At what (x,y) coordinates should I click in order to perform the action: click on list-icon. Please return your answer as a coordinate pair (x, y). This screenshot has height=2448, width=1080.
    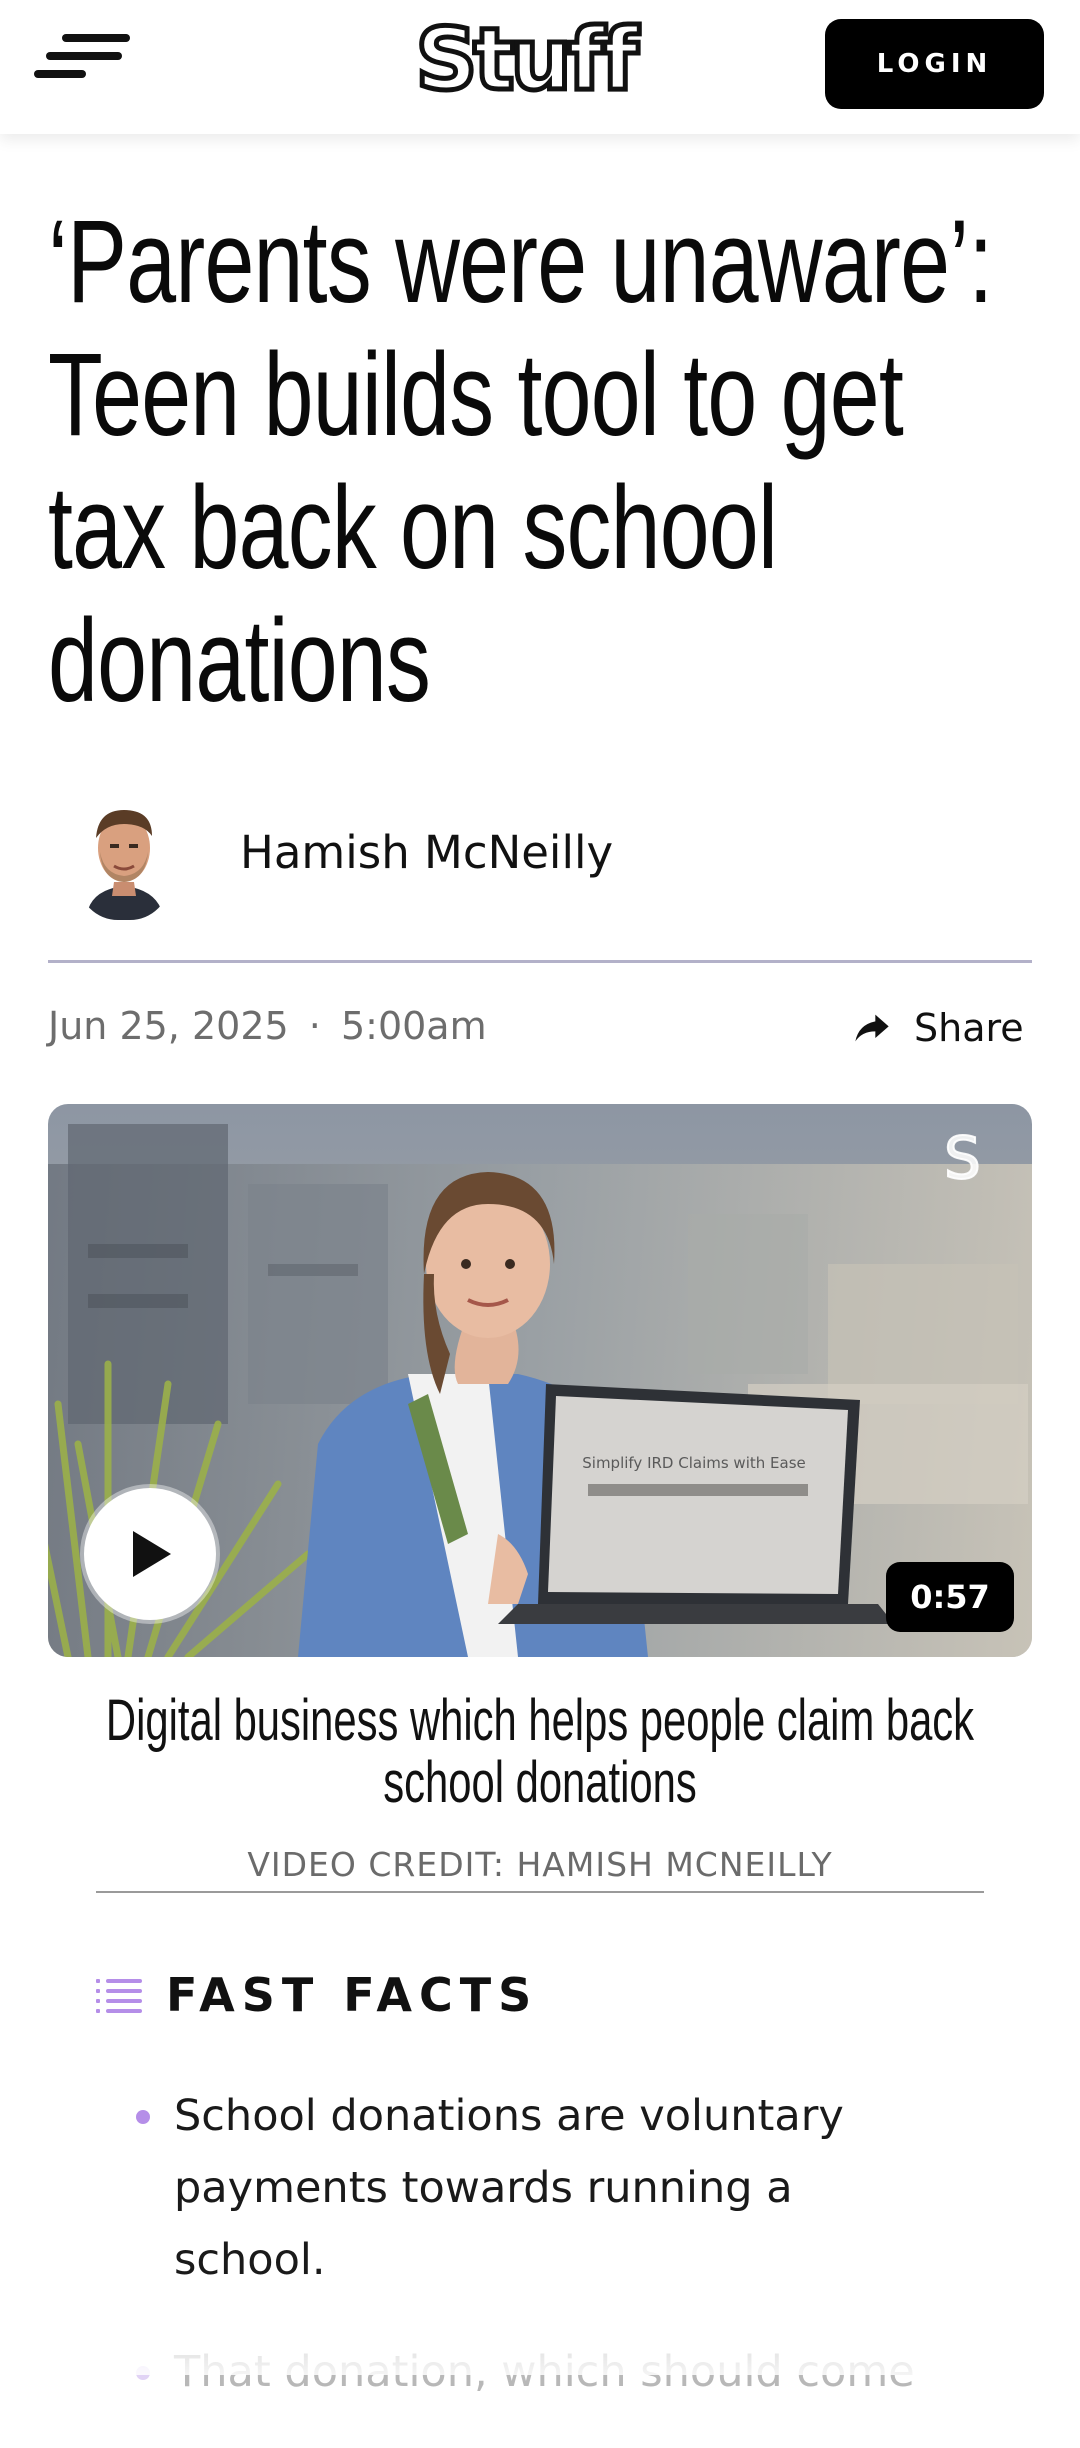
    Looking at the image, I should click on (119, 1996).